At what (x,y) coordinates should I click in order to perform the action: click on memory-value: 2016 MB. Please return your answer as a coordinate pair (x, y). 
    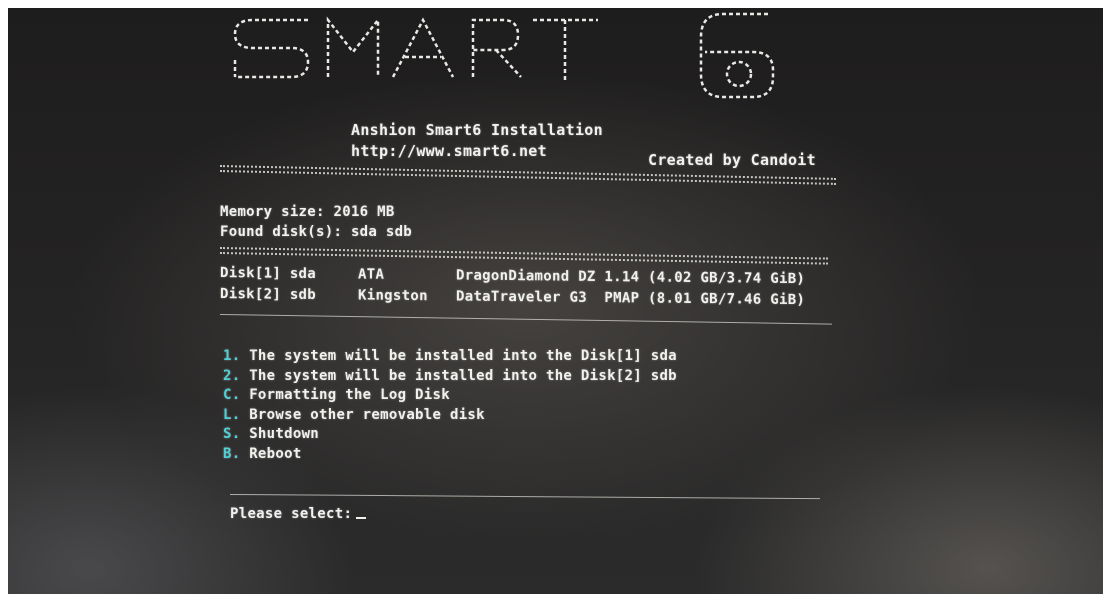
    Looking at the image, I should click on (364, 212).